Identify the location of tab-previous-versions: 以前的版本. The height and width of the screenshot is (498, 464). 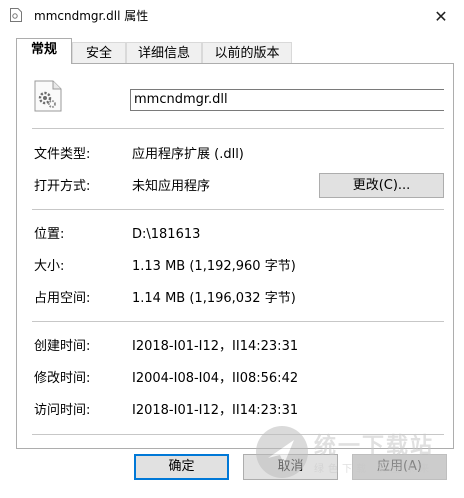
(247, 52).